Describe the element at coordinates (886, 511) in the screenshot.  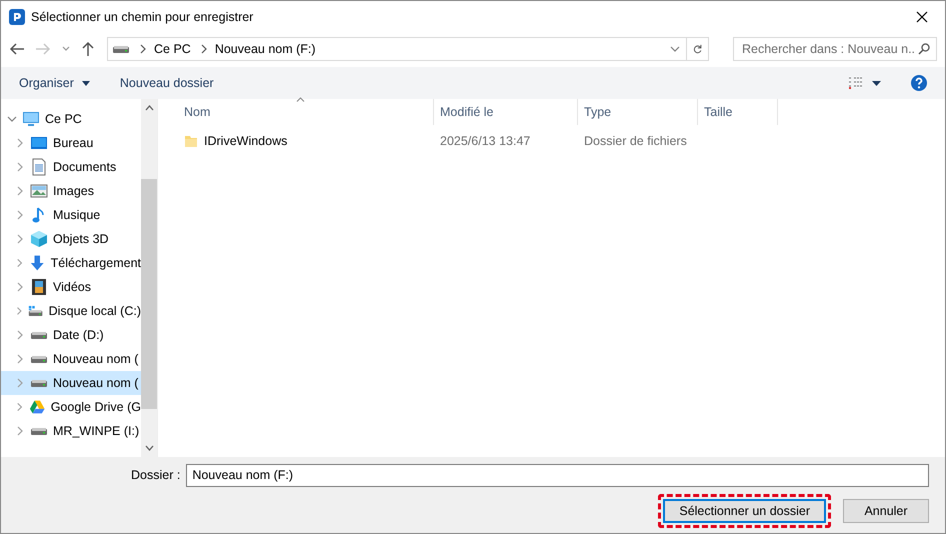
I see `cancel-button: Annuler` at that location.